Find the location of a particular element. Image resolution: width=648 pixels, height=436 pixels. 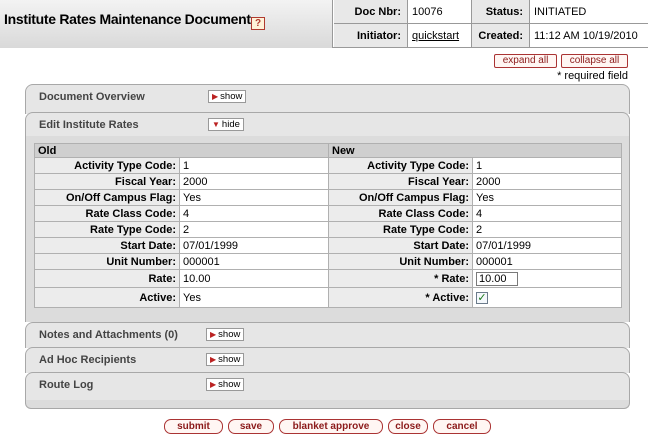

tabs-bottom-border is located at coordinates (327, 404).